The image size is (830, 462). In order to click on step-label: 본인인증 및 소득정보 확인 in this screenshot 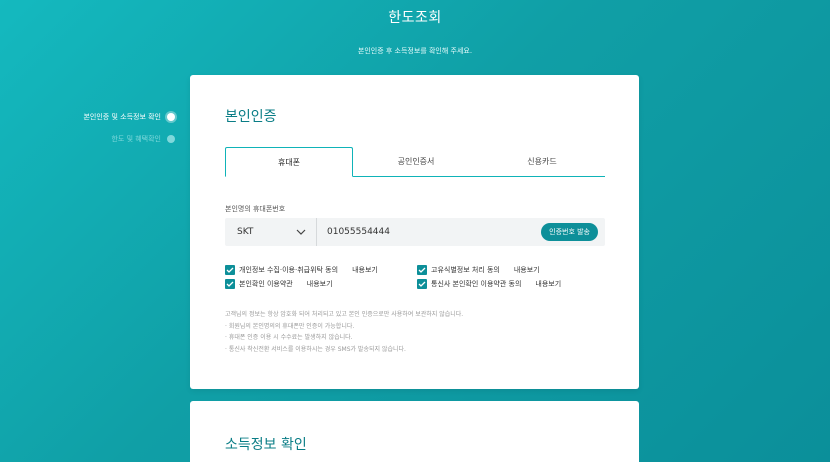, I will do `click(122, 117)`.